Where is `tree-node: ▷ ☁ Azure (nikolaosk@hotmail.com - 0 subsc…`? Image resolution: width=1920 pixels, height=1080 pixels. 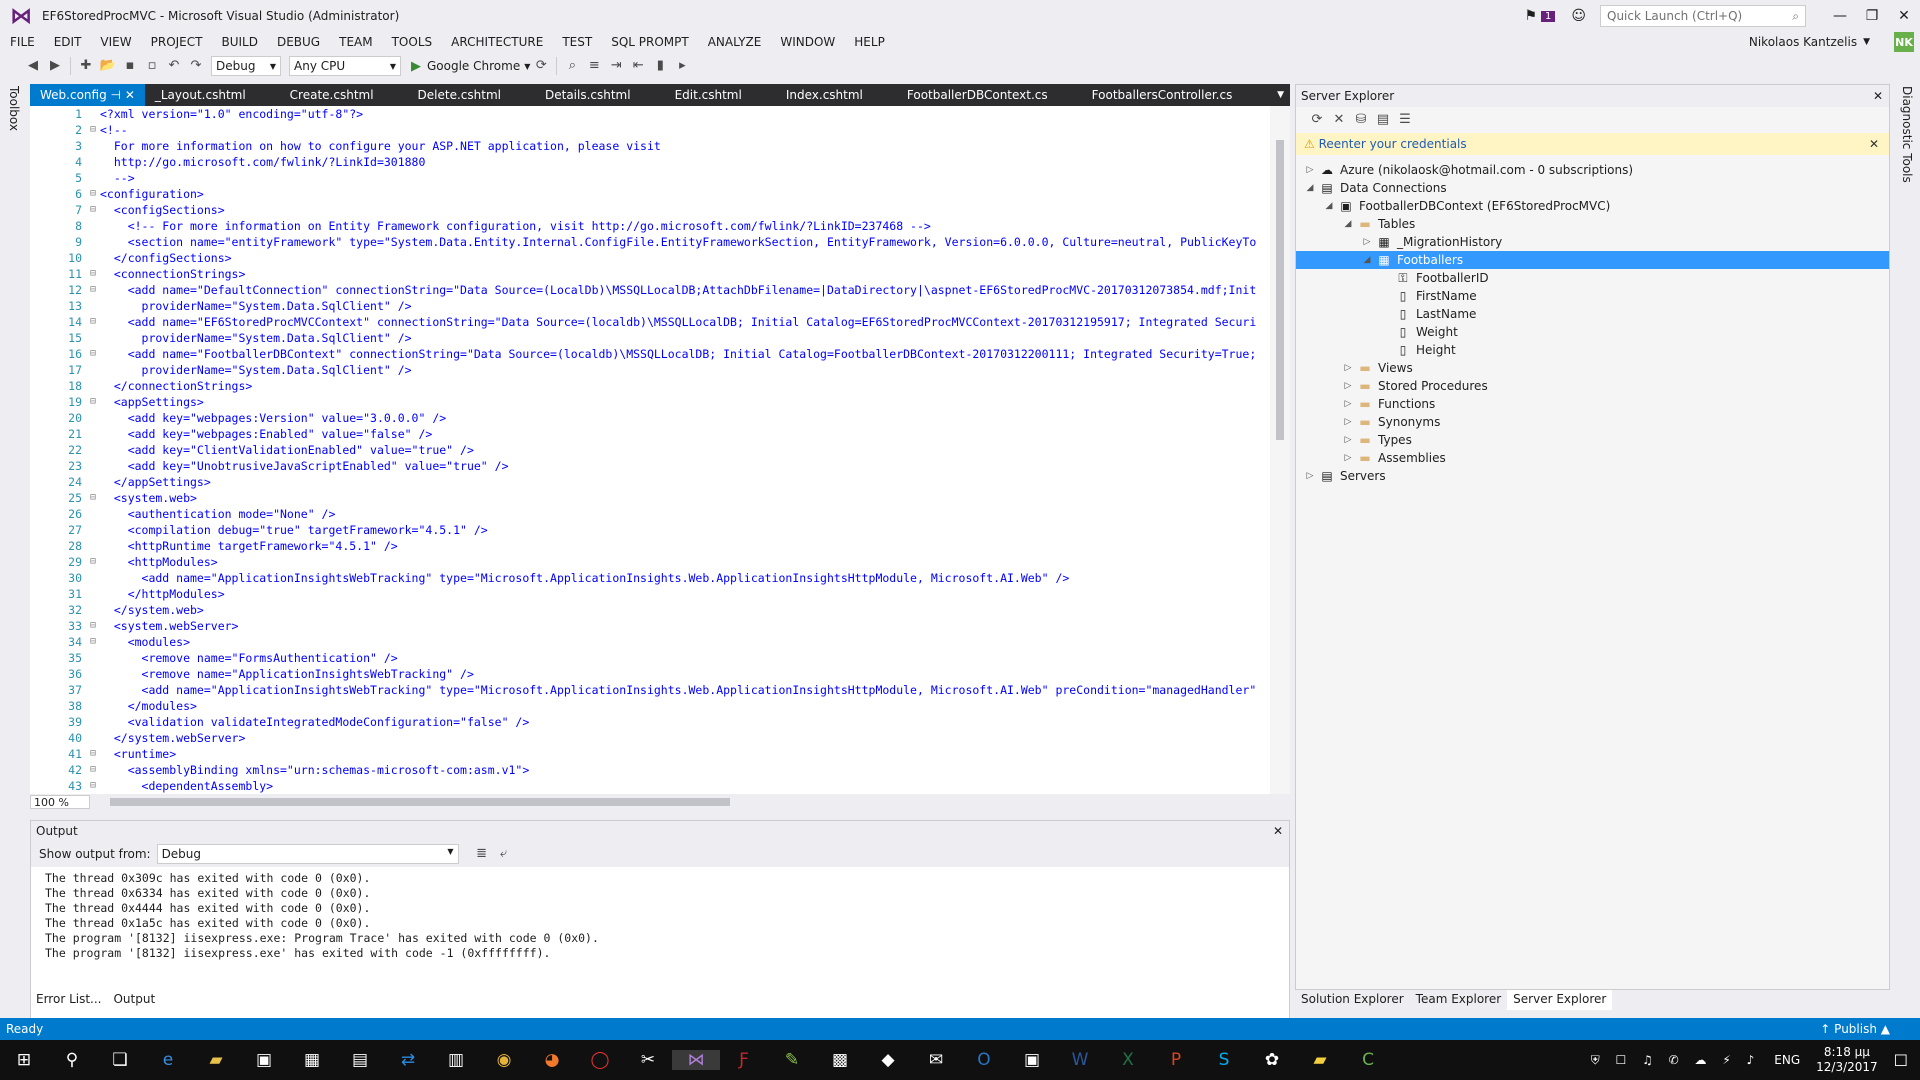 tree-node: ▷ ☁ Azure (nikolaosk@hotmail.com - 0 subsc… is located at coordinates (1592, 170).